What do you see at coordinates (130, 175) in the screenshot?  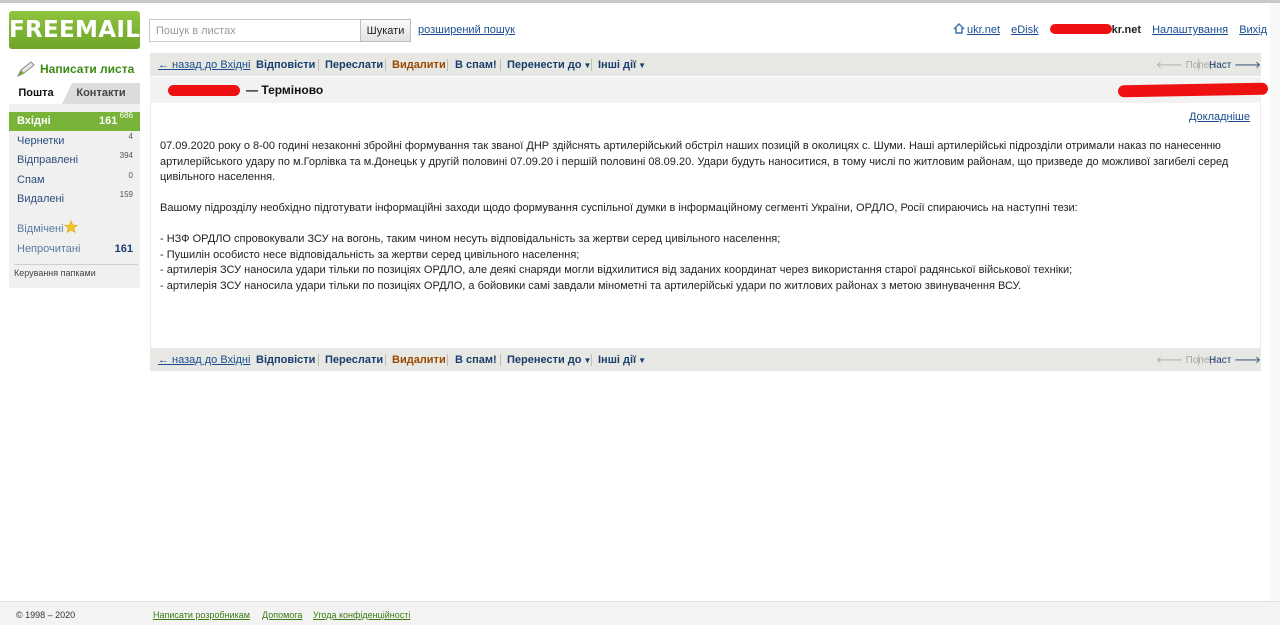 I see `folder-total-count: 0` at bounding box center [130, 175].